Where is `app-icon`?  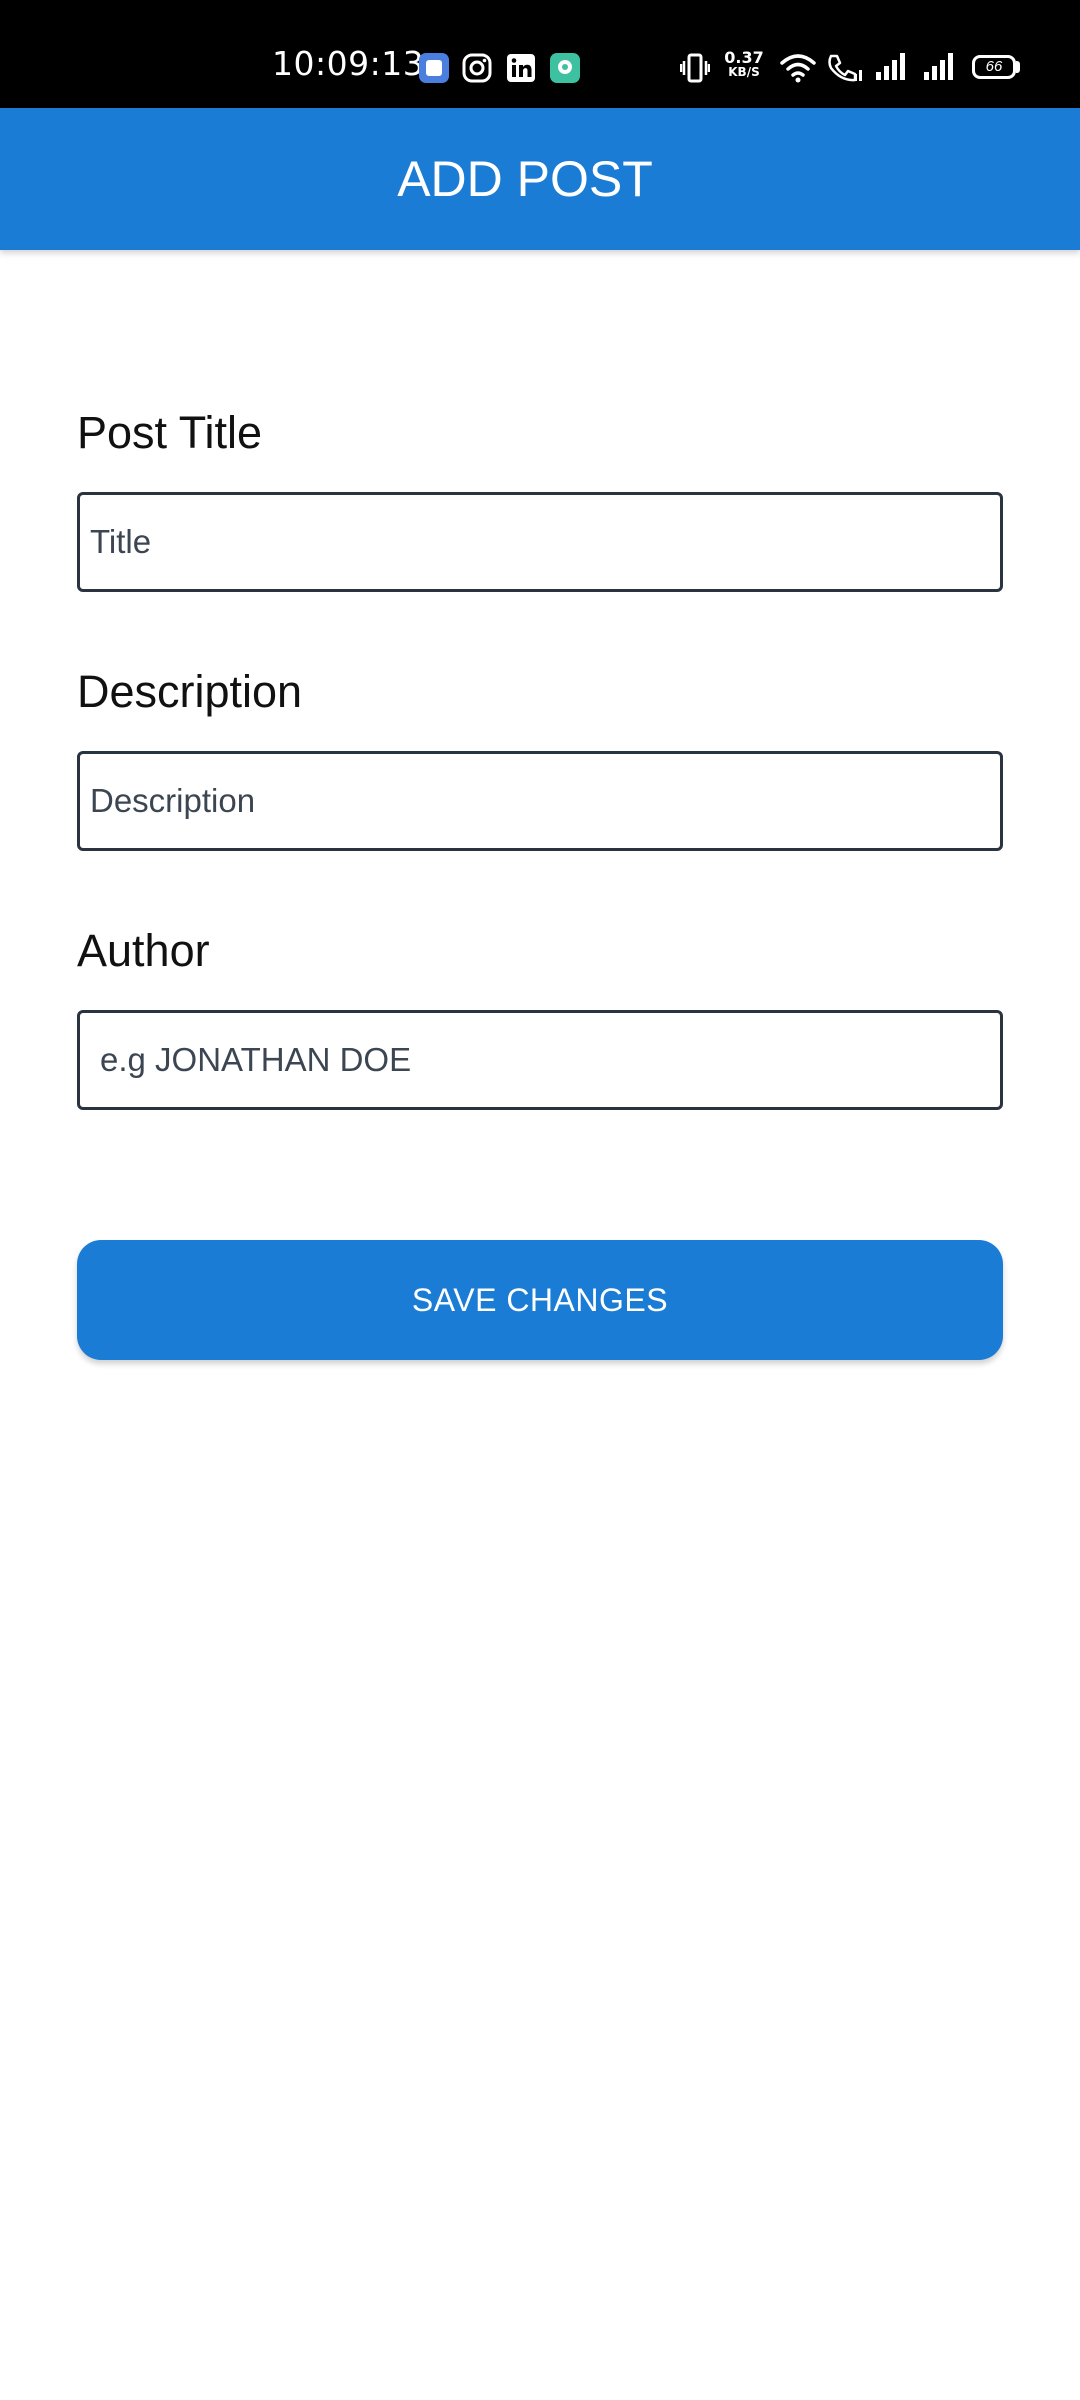 app-icon is located at coordinates (434, 68).